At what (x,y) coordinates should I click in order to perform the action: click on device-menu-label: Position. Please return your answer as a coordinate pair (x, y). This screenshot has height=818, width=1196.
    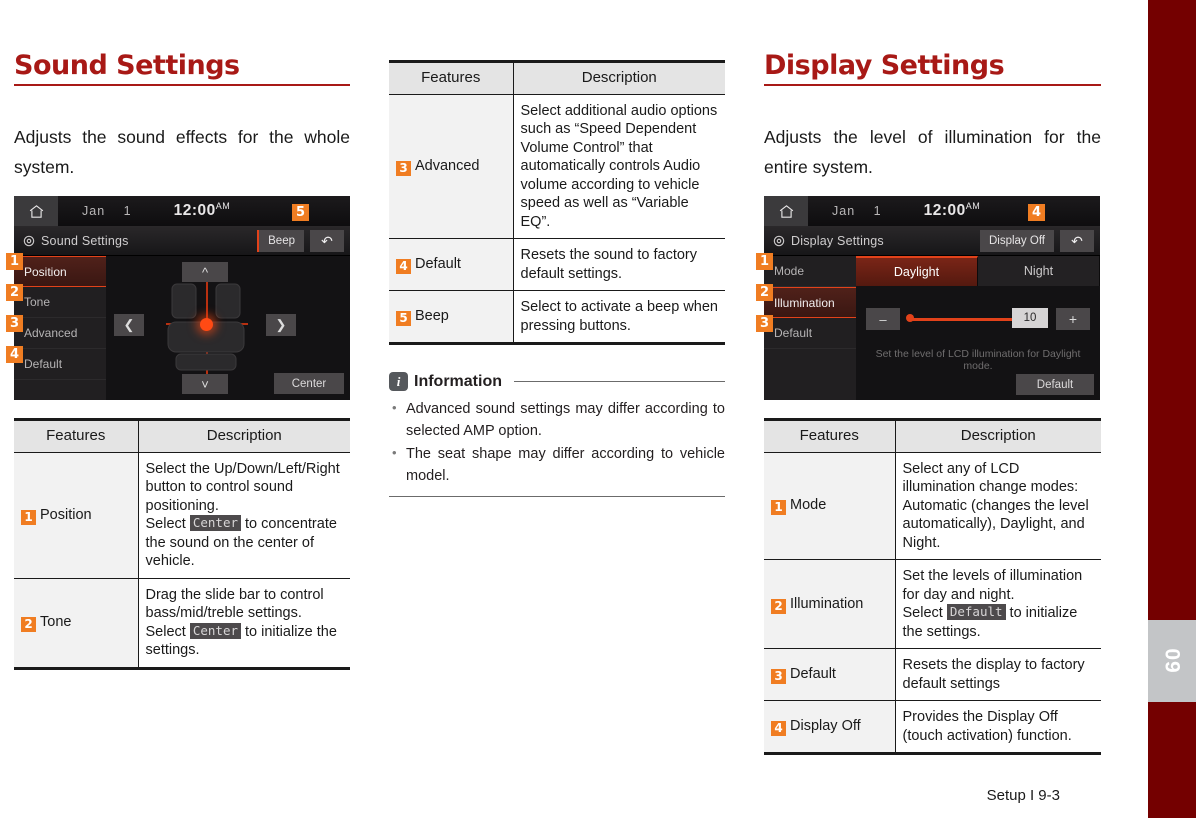
    Looking at the image, I should click on (45, 271).